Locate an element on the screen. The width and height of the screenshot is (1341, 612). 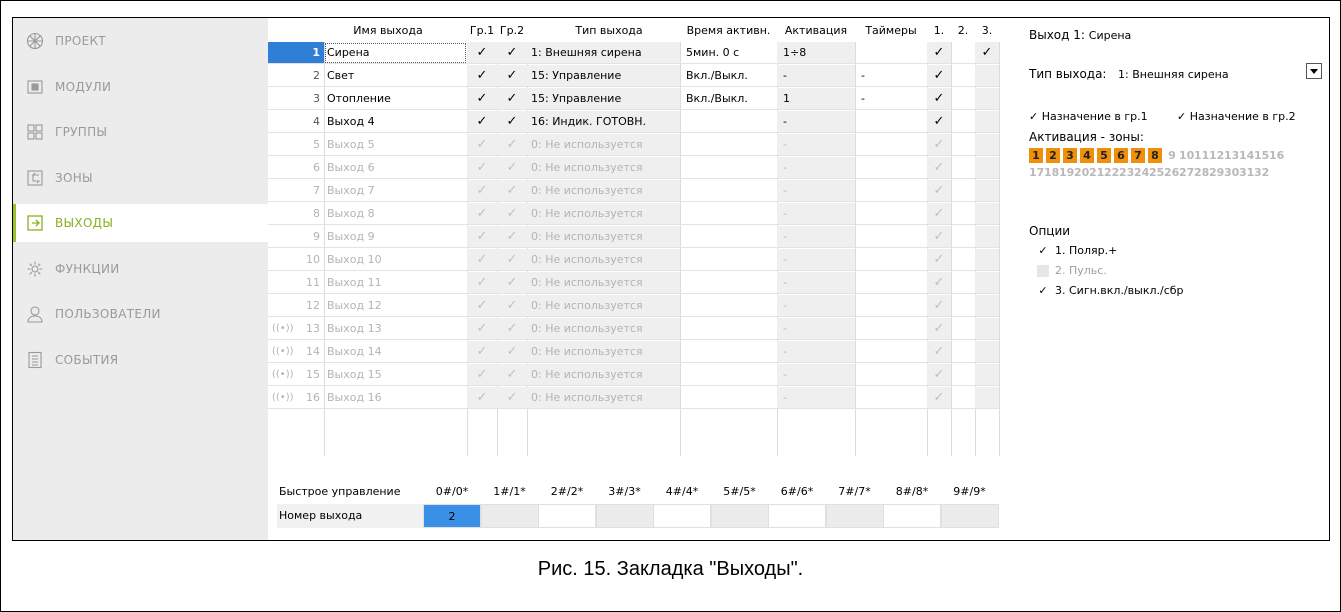
output-name-cell: Выход 7 is located at coordinates (395, 191).